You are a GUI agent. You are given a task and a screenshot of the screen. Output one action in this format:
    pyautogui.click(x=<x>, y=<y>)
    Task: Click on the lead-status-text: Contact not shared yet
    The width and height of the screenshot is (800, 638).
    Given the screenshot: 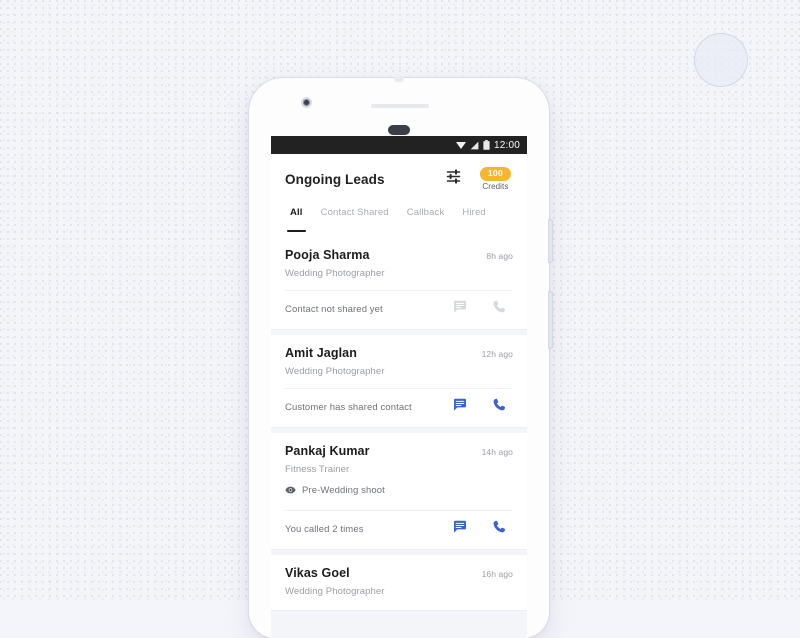 What is the action you would take?
    pyautogui.click(x=334, y=309)
    